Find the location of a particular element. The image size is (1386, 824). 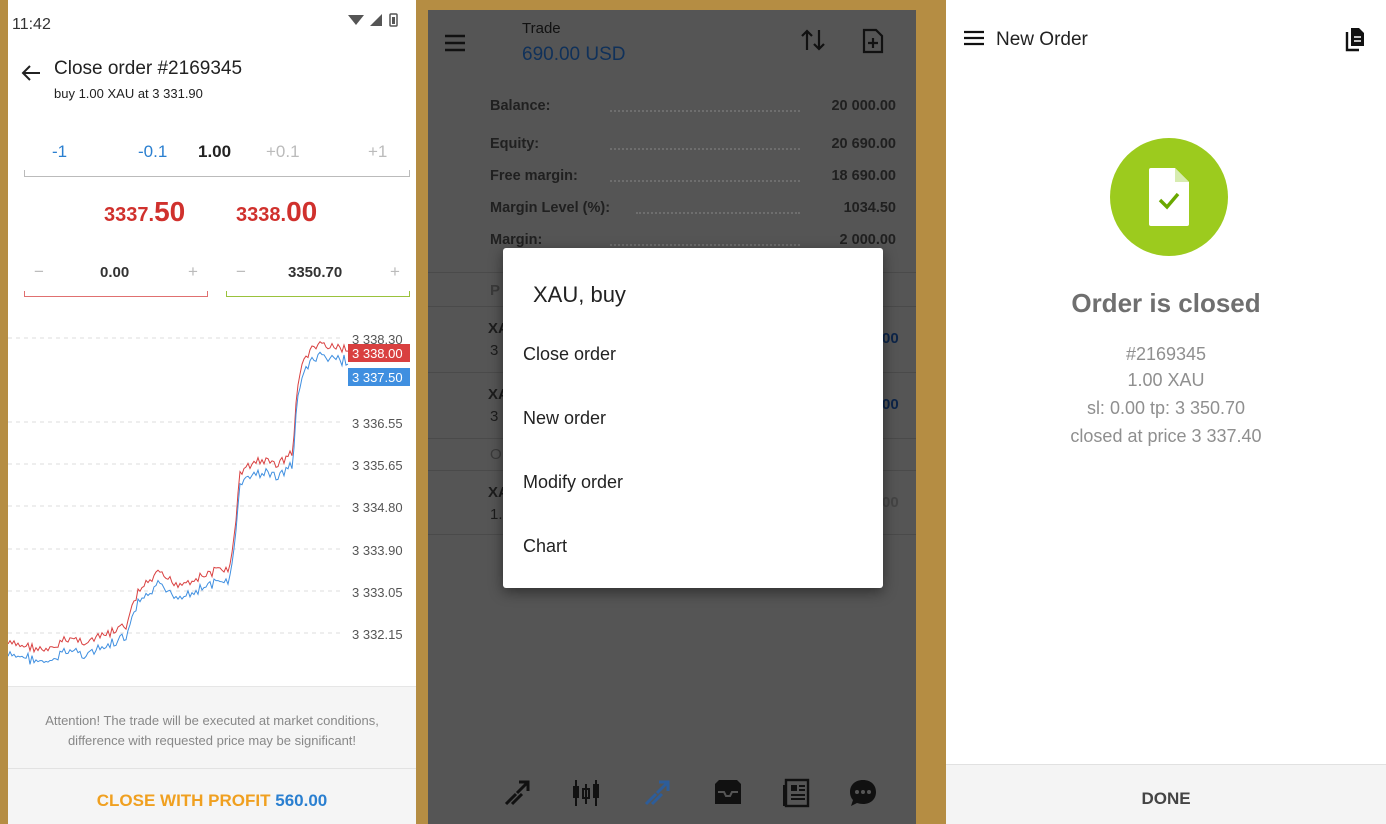

chart-price-label: 3 336.55 is located at coordinates (377, 423).